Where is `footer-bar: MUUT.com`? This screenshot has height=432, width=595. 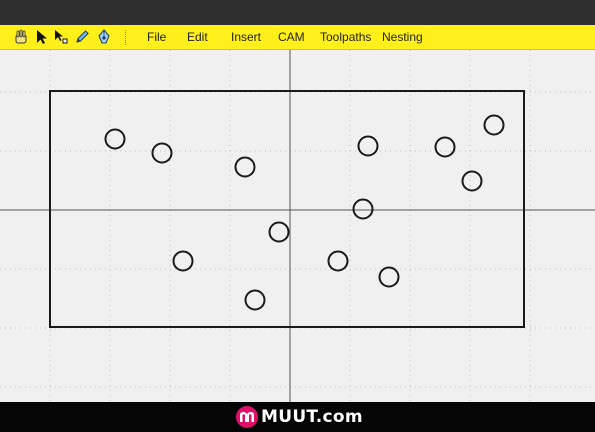
footer-bar: MUUT.com is located at coordinates (297, 417).